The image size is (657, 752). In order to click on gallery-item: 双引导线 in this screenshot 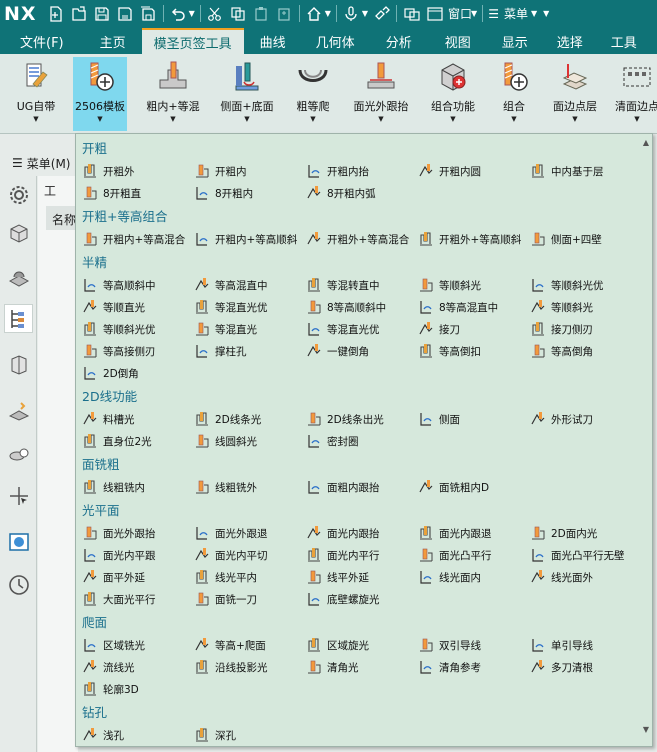, I will do `click(449, 645)`.